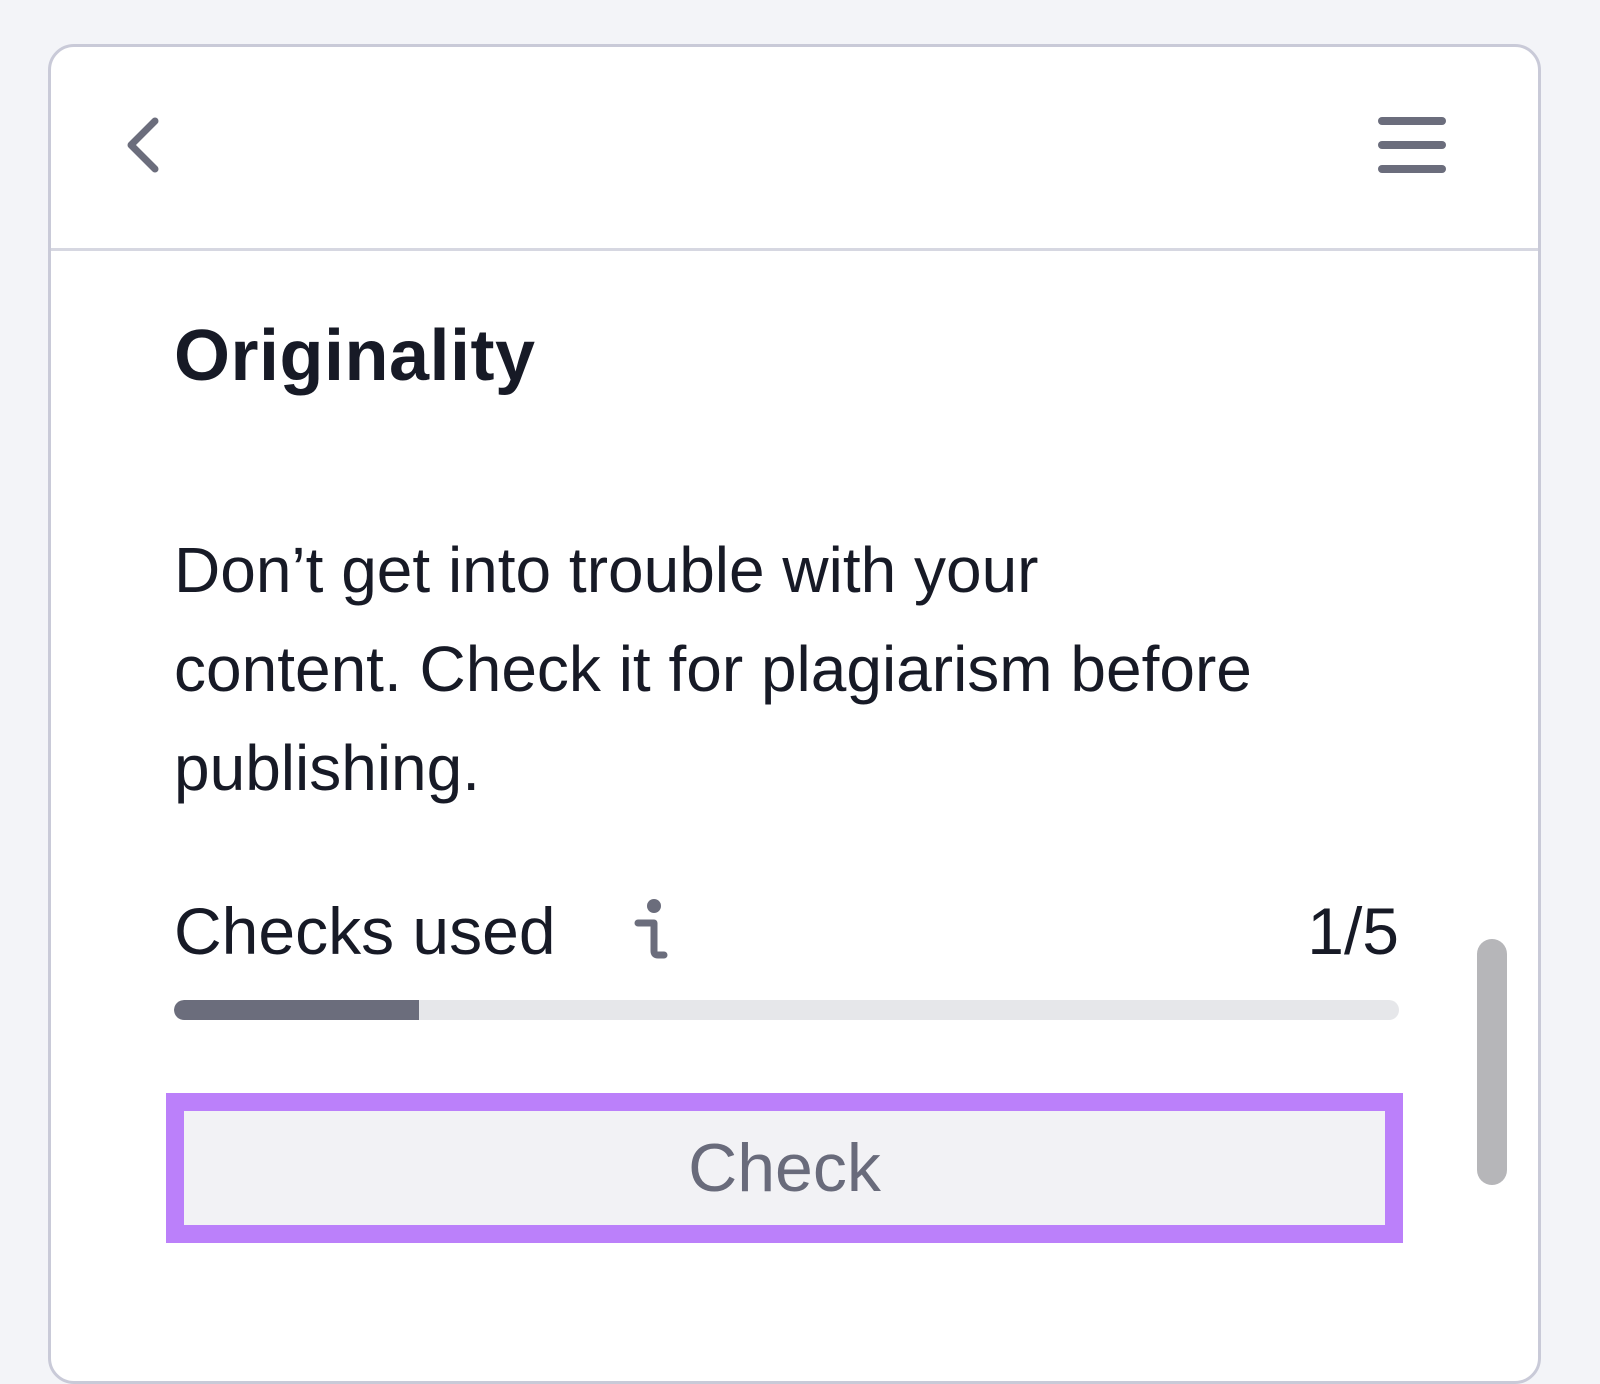 The width and height of the screenshot is (1600, 1384). I want to click on menu-button, so click(1412, 148).